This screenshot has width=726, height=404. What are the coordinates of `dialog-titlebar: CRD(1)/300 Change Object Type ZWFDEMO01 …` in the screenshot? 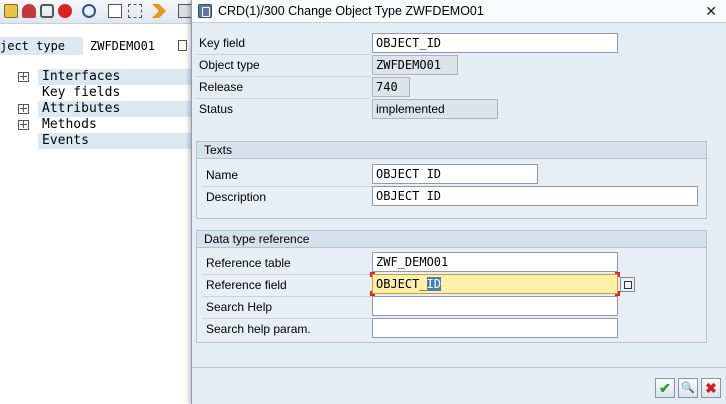 It's located at (459, 11).